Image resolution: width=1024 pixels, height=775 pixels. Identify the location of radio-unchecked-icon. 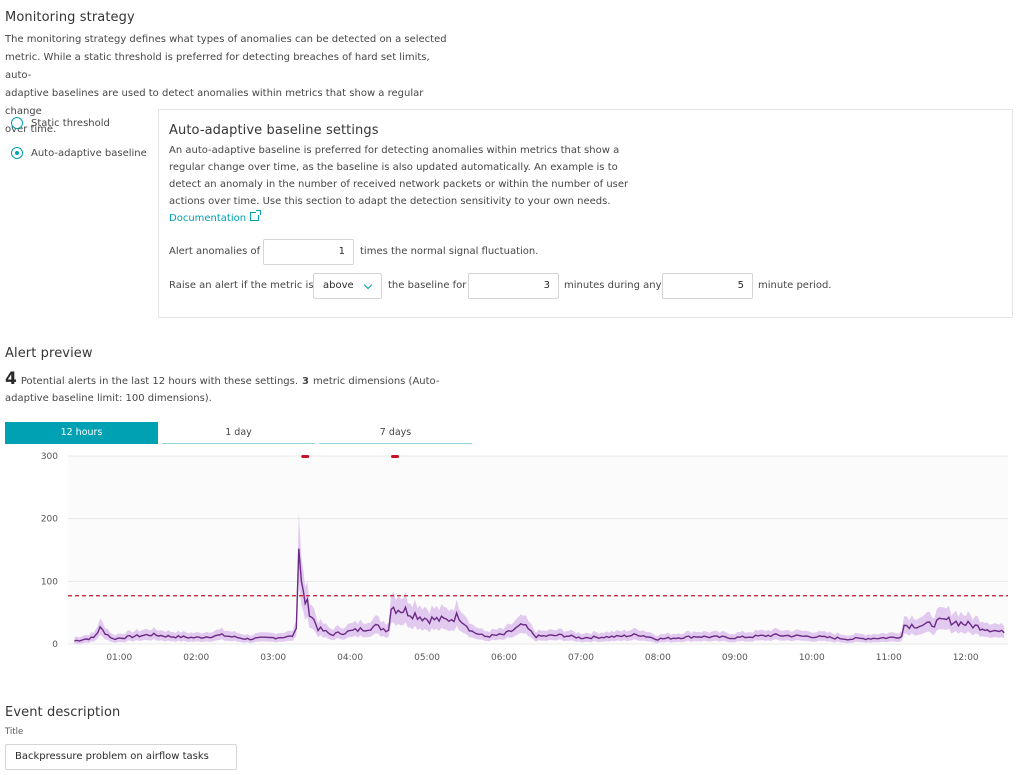
(17, 123).